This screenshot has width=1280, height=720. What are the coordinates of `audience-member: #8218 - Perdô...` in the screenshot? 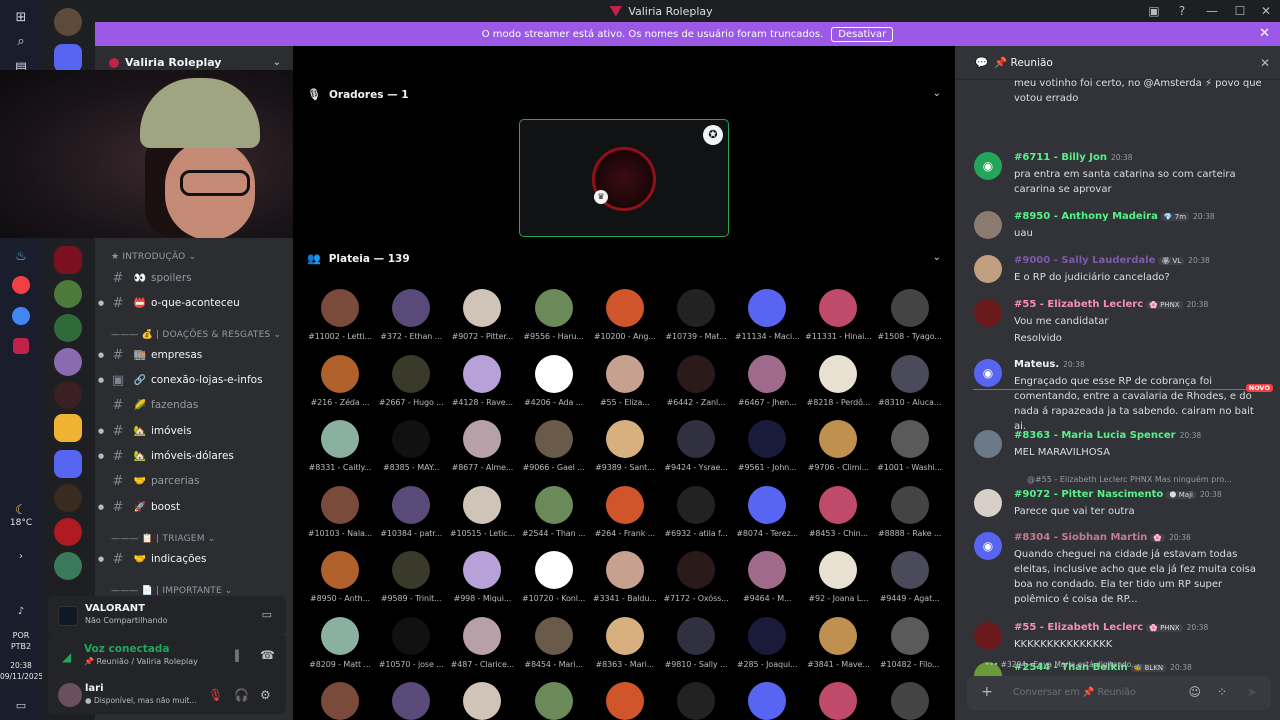 It's located at (838, 380).